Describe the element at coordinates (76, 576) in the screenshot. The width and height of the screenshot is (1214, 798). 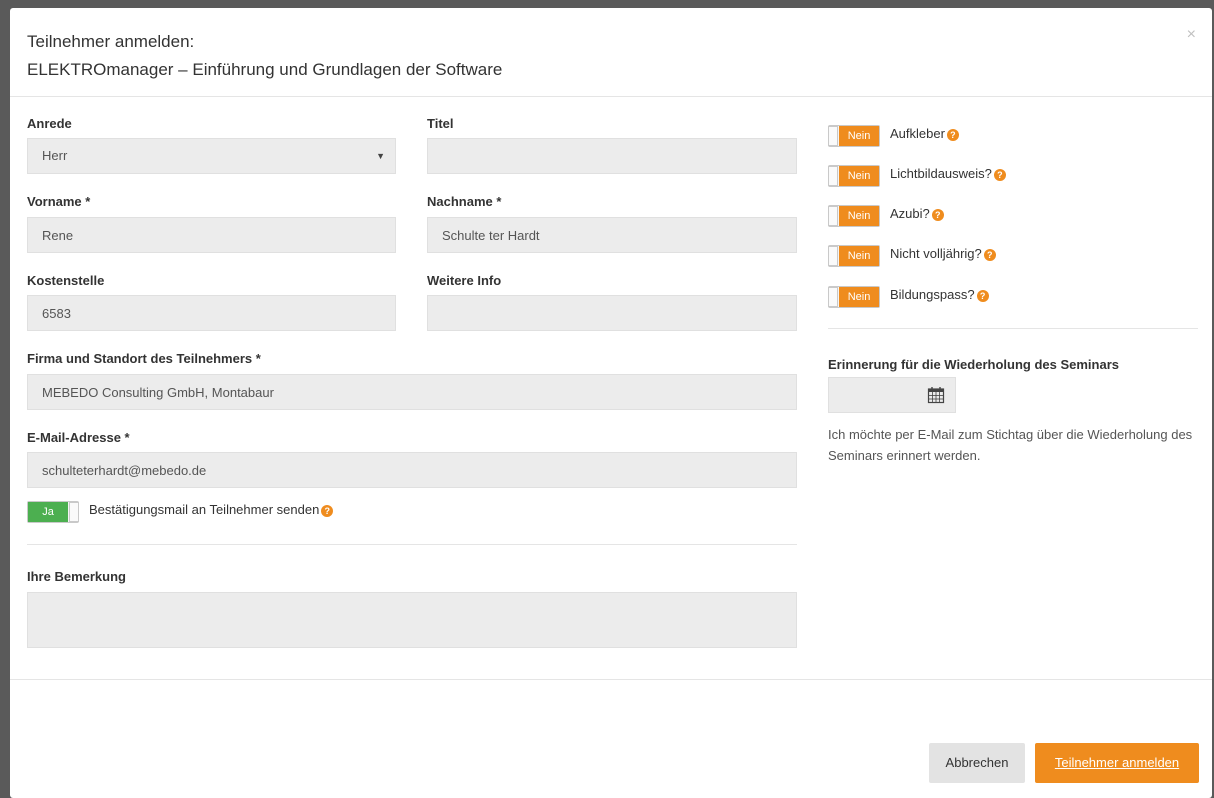
I see `bemerkung-label: Ihre Bemerkung` at that location.